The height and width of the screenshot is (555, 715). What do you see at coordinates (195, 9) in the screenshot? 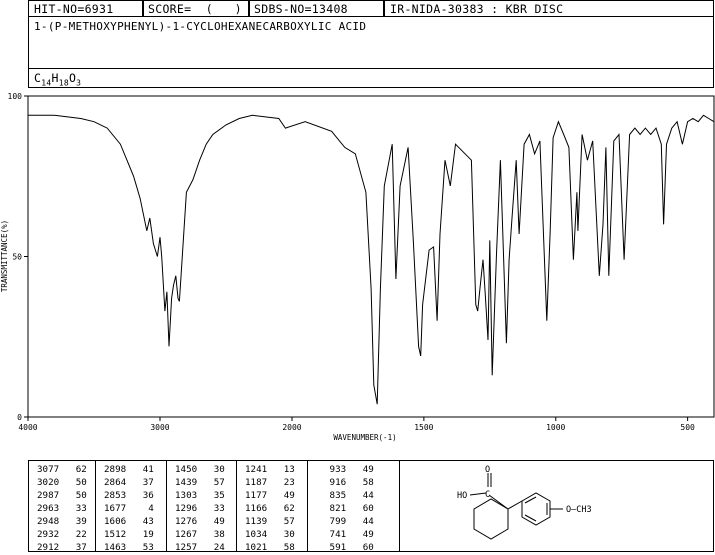
I see `score: SCORE= ( )` at bounding box center [195, 9].